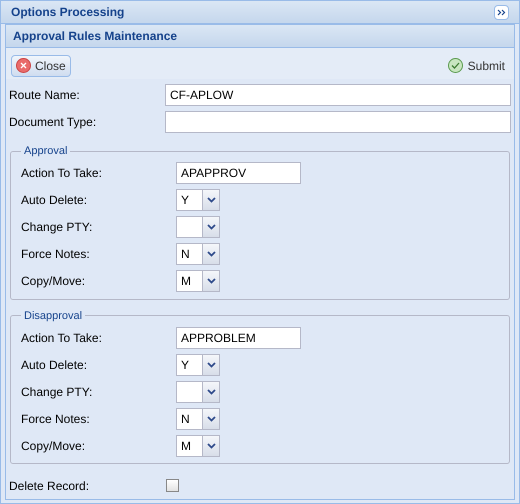 The image size is (520, 504). What do you see at coordinates (53, 316) in the screenshot?
I see `fieldset-legend: Disapproval` at bounding box center [53, 316].